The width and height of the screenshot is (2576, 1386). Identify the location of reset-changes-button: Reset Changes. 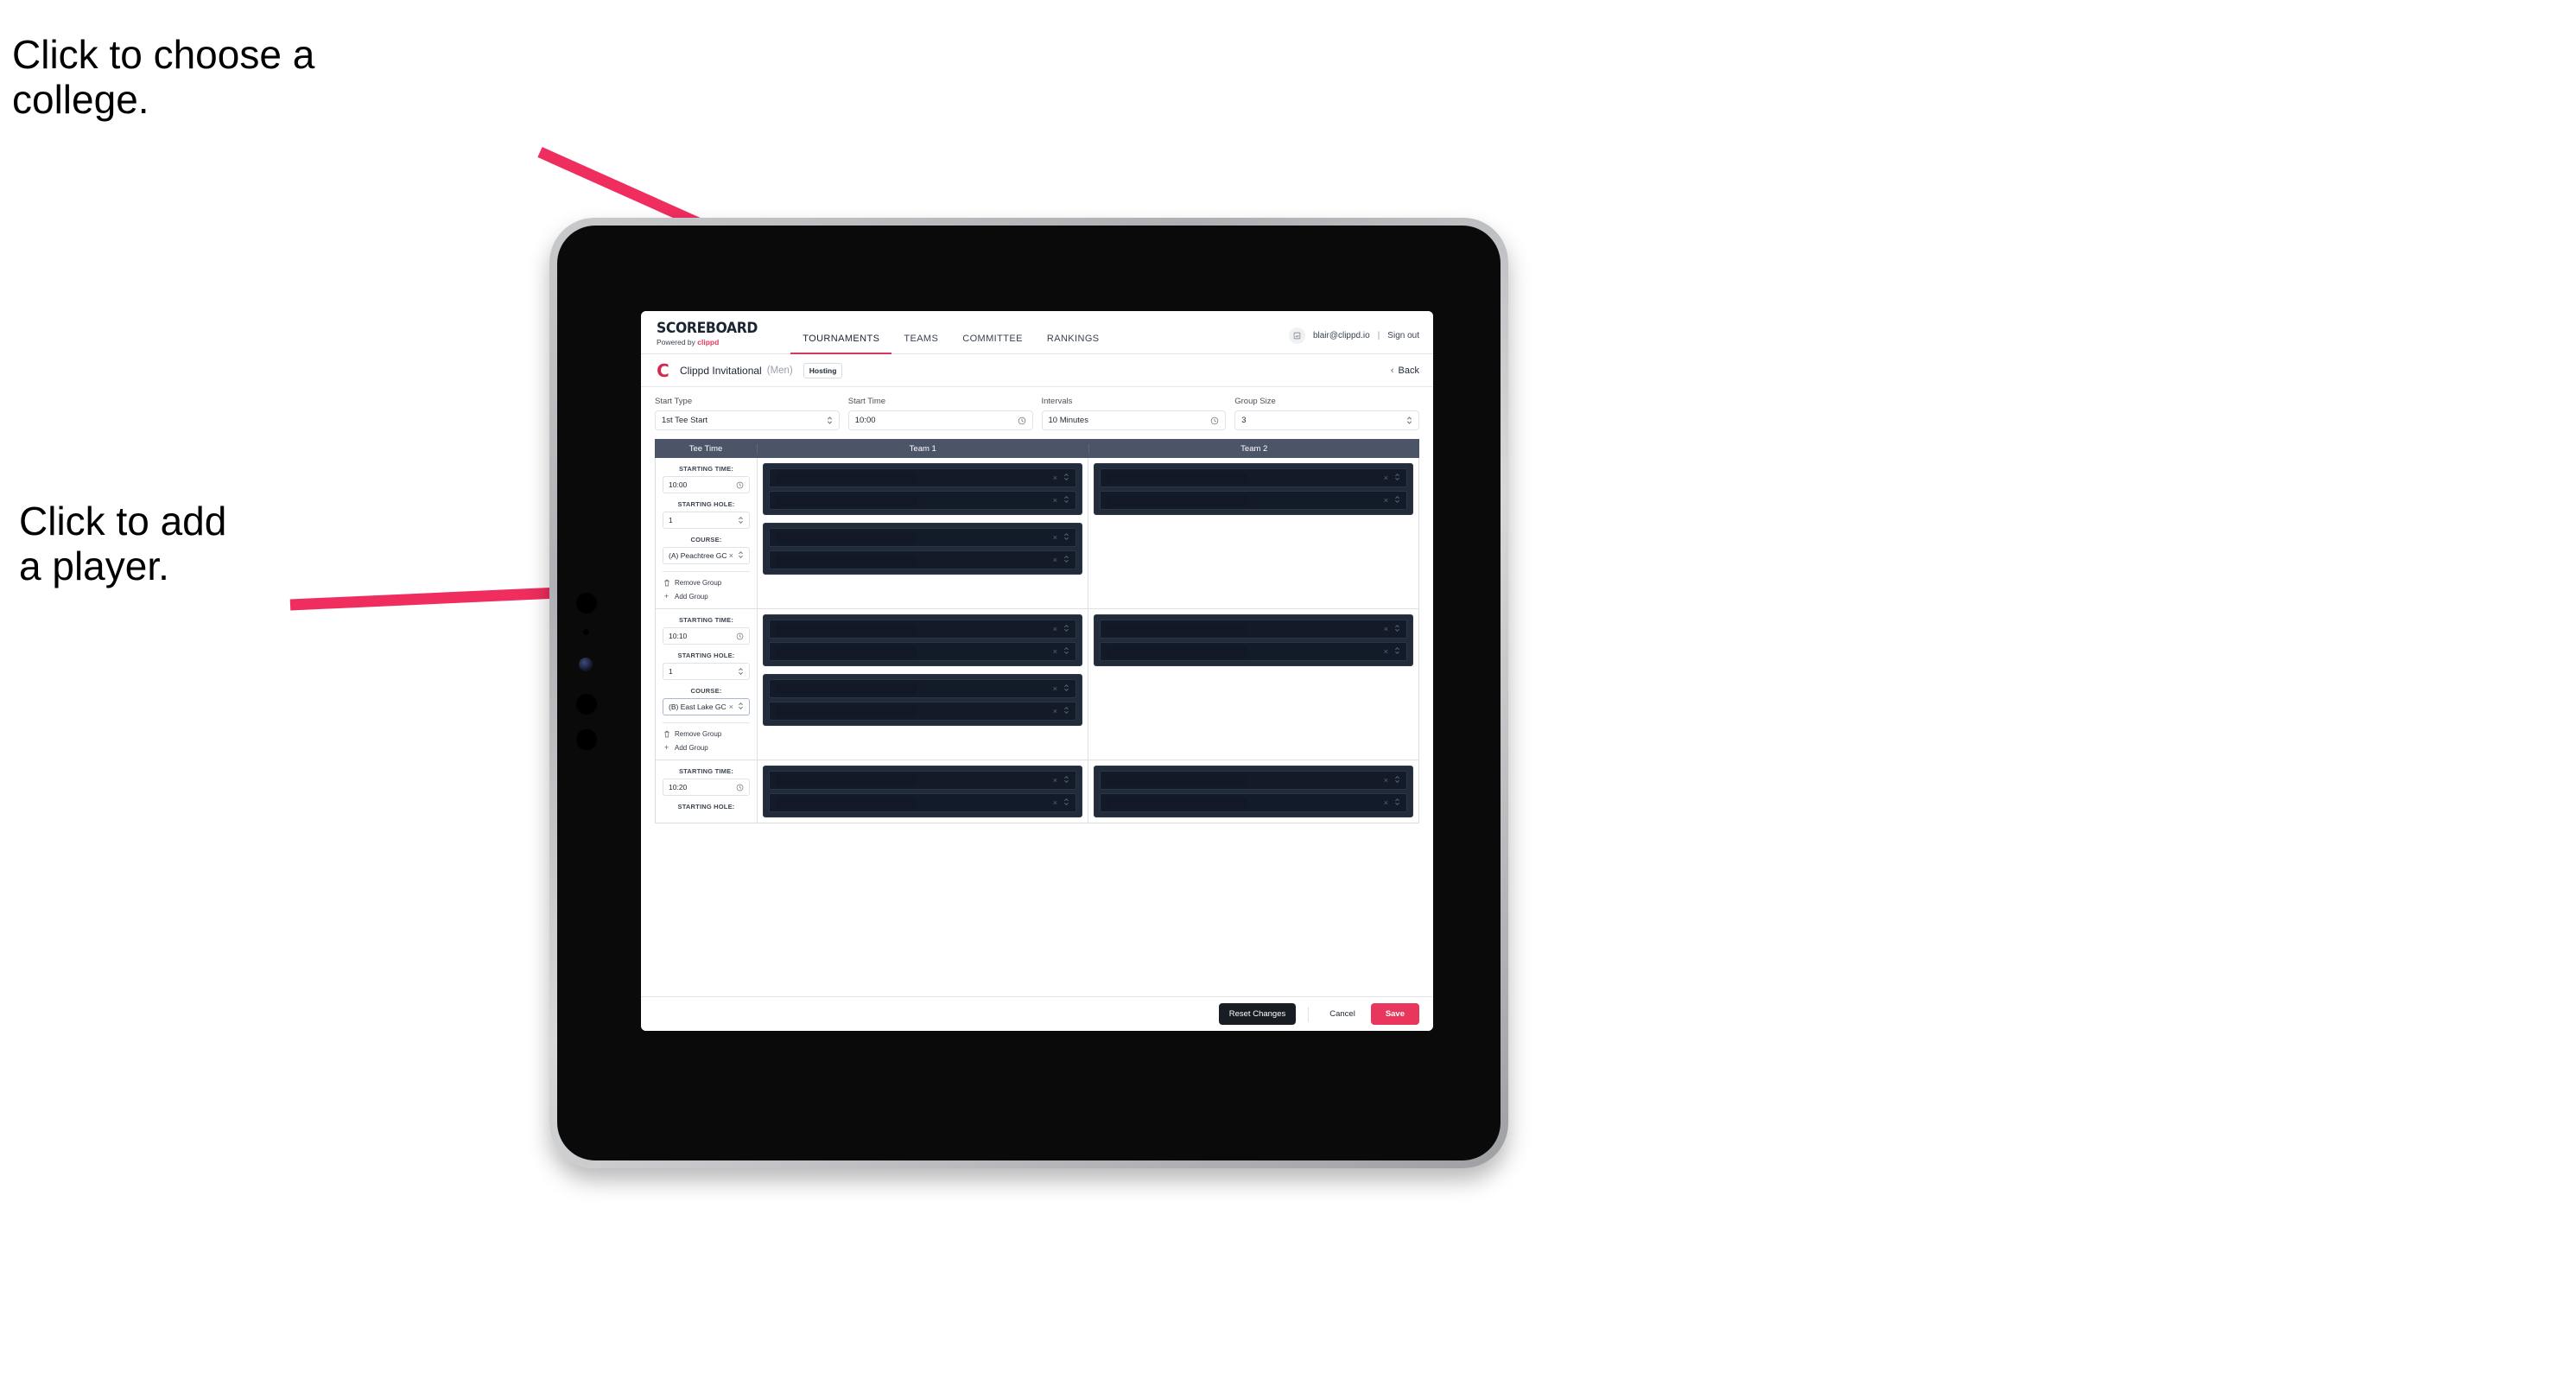
(1257, 1014).